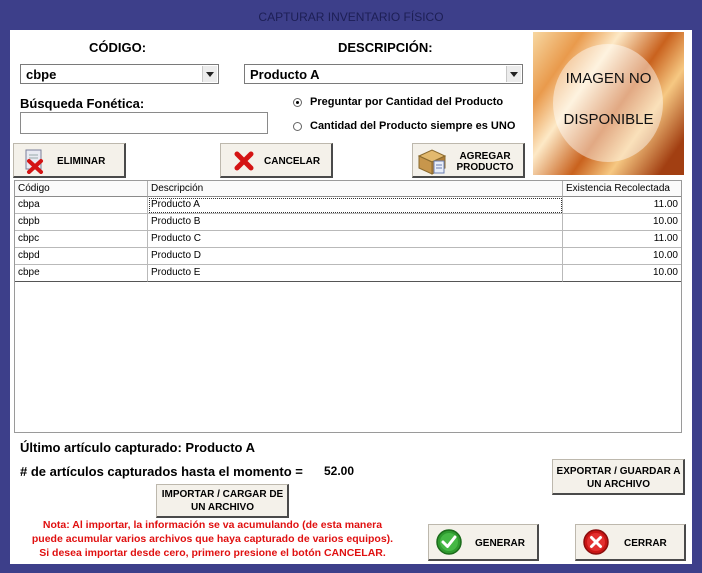 The width and height of the screenshot is (702, 573). I want to click on codigo-label: CÓDIGO:, so click(118, 47).